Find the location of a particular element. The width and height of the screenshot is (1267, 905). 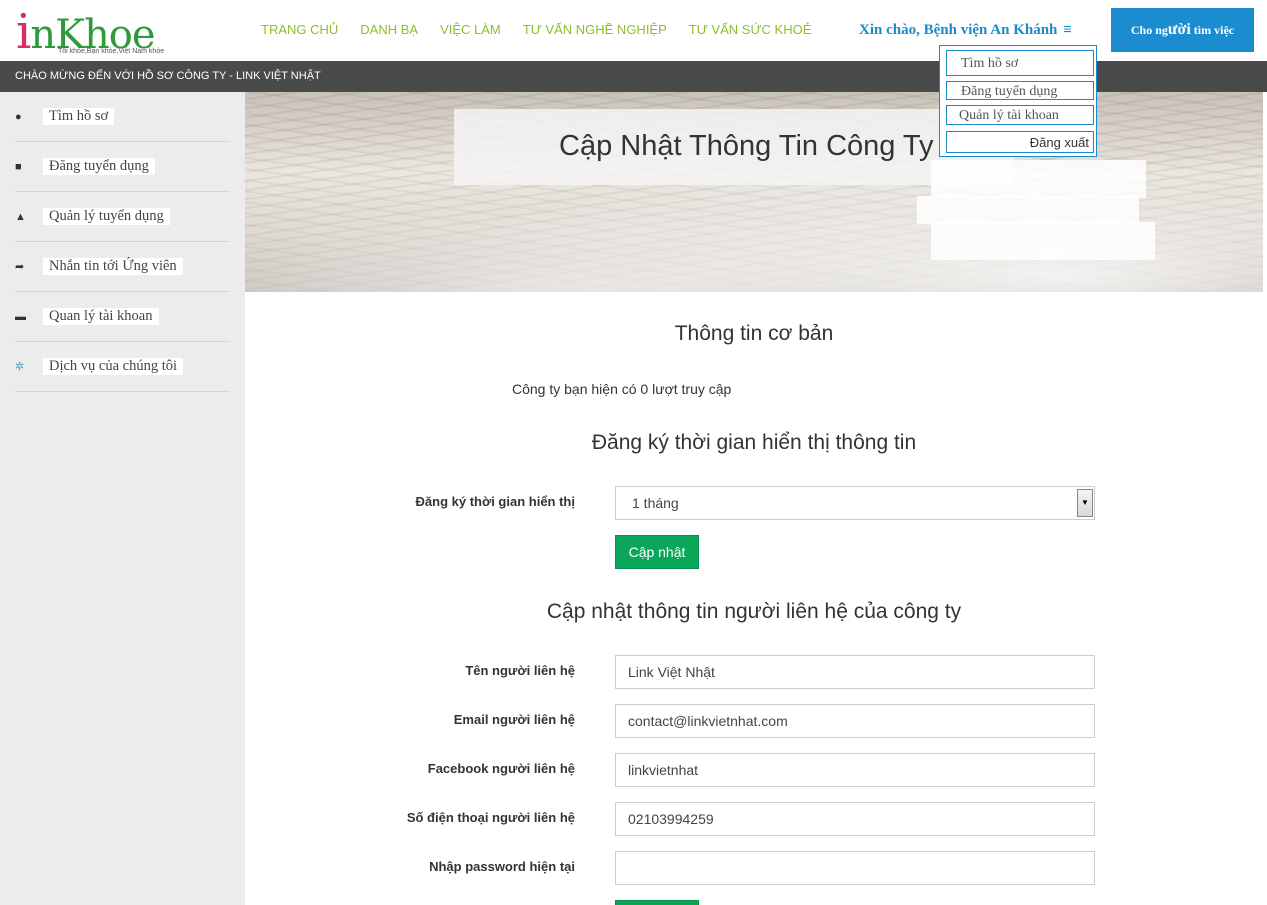

user-greeting-menu: Xin chào, Bệnh viện An Khánh ≡ is located at coordinates (965, 30).